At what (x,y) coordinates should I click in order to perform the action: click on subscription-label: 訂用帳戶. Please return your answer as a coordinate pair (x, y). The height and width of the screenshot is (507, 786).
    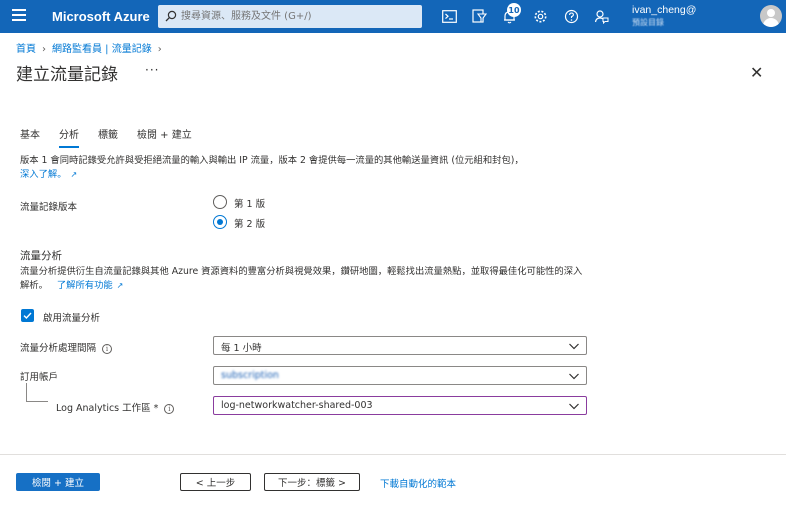
    Looking at the image, I should click on (39, 377).